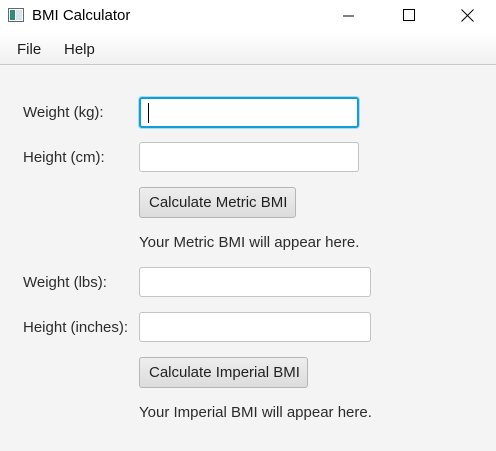 The width and height of the screenshot is (496, 451). I want to click on menu-file: File, so click(29, 50).